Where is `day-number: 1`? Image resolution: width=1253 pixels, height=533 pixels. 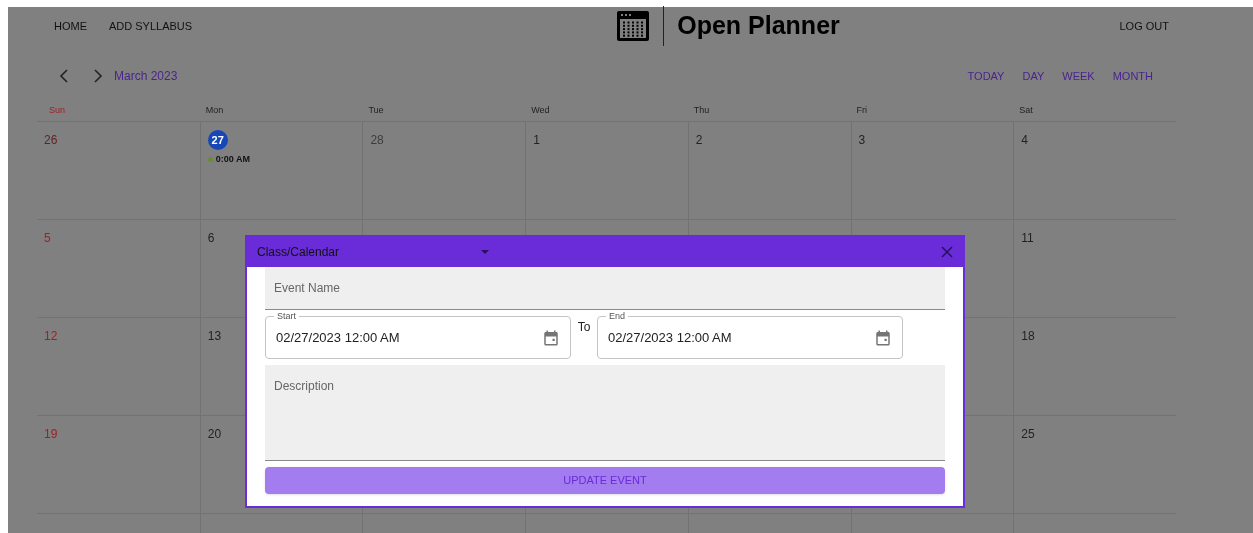 day-number: 1 is located at coordinates (536, 140).